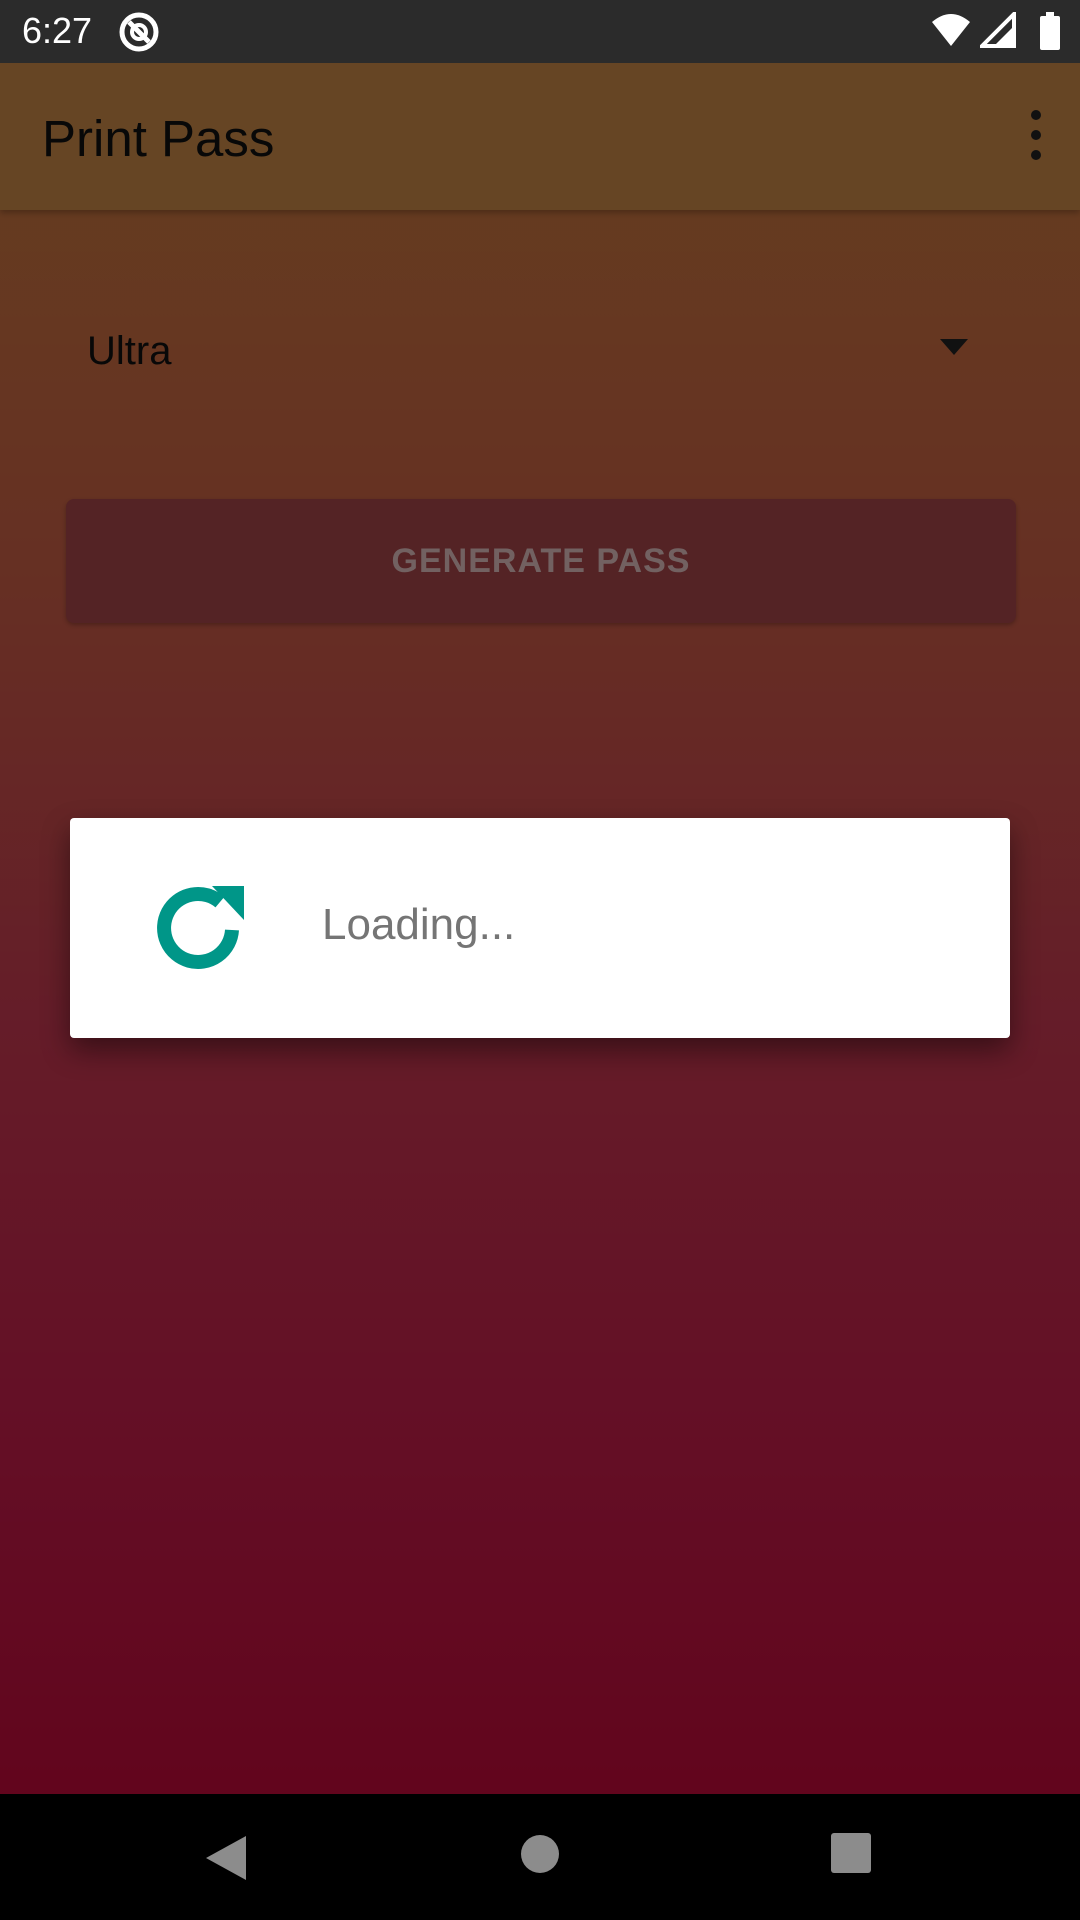 The image size is (1080, 1920). What do you see at coordinates (200, 927) in the screenshot?
I see `refresh-icon` at bounding box center [200, 927].